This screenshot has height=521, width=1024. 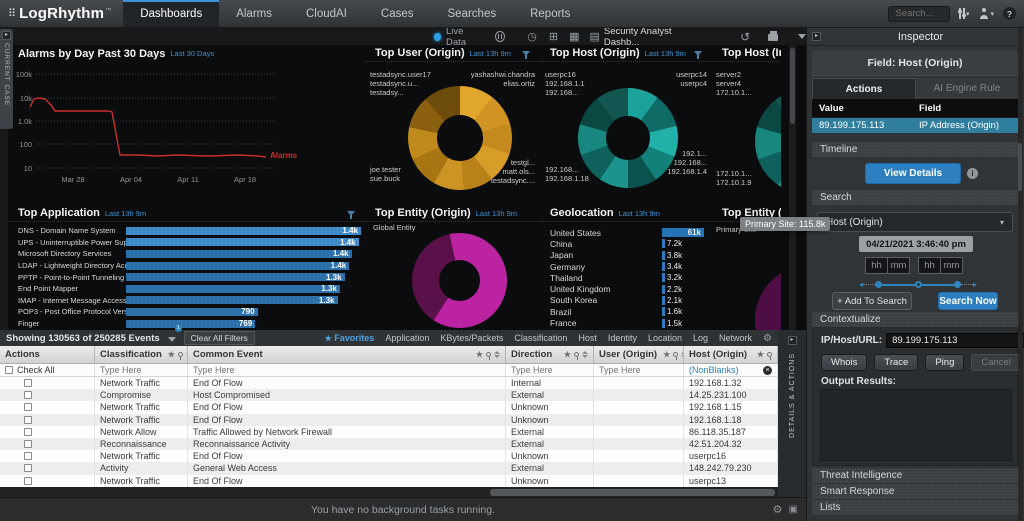 I want to click on column-header-classification: Classification ★, so click(x=141, y=354).